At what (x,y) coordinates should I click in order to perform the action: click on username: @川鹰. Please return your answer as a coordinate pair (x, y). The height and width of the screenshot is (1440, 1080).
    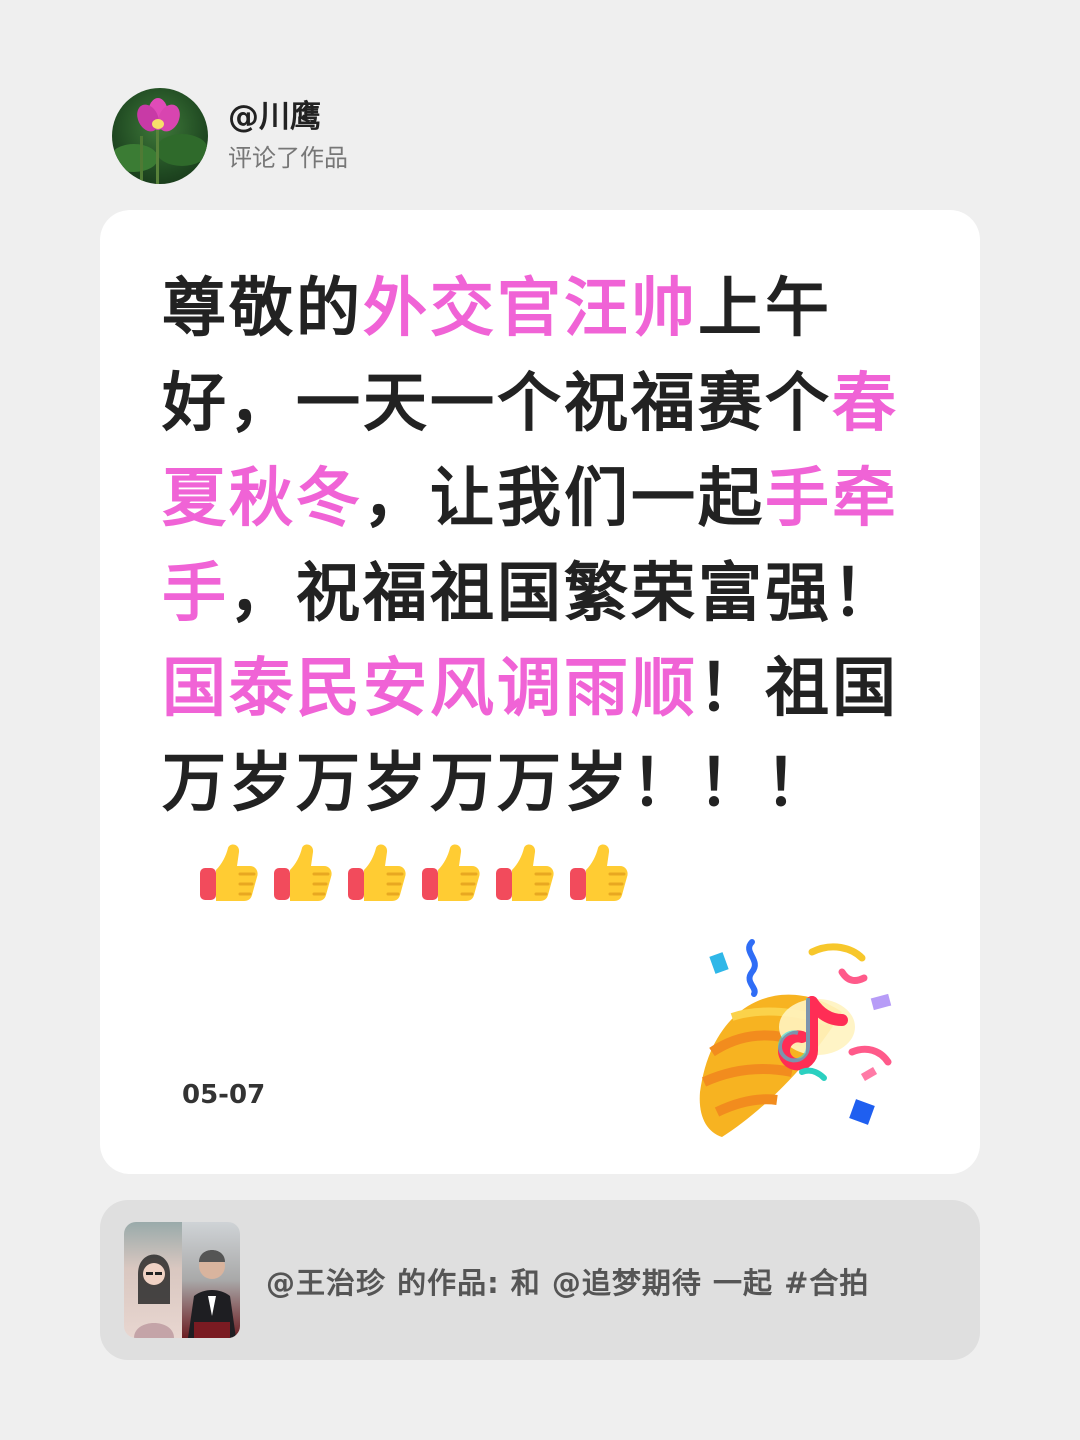
    Looking at the image, I should click on (288, 117).